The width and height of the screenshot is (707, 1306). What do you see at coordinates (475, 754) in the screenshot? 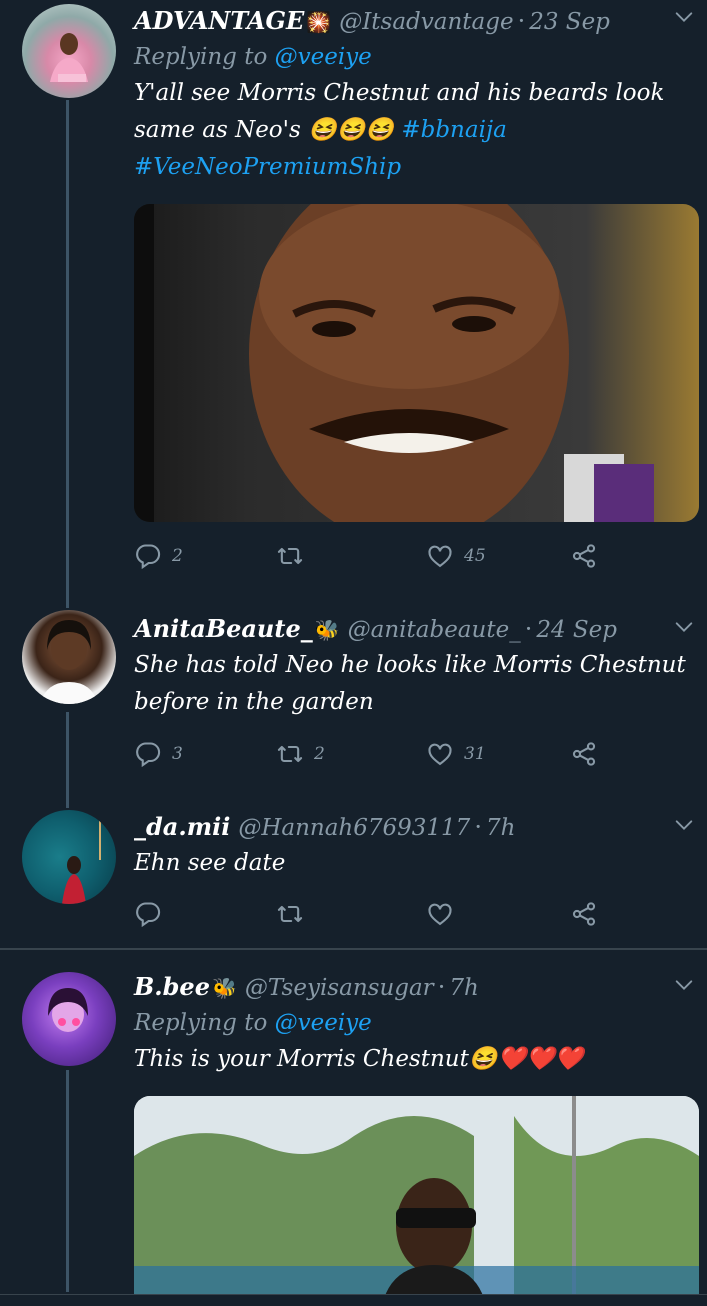
I see `like-count: 31` at bounding box center [475, 754].